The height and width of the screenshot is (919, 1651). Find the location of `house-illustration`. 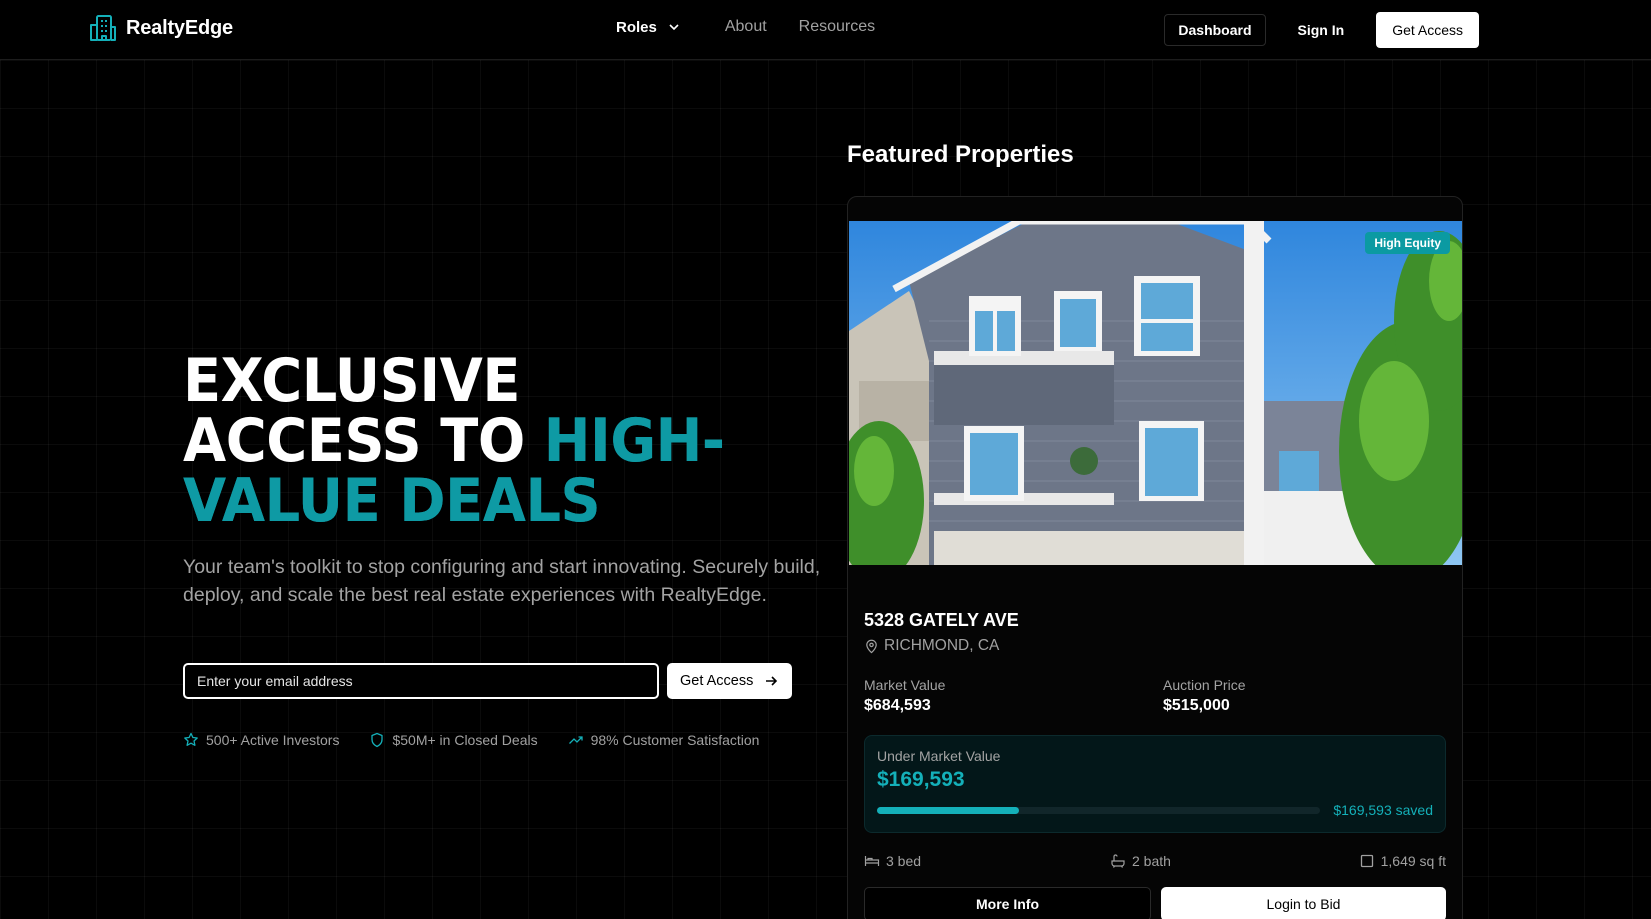

house-illustration is located at coordinates (1155, 393).